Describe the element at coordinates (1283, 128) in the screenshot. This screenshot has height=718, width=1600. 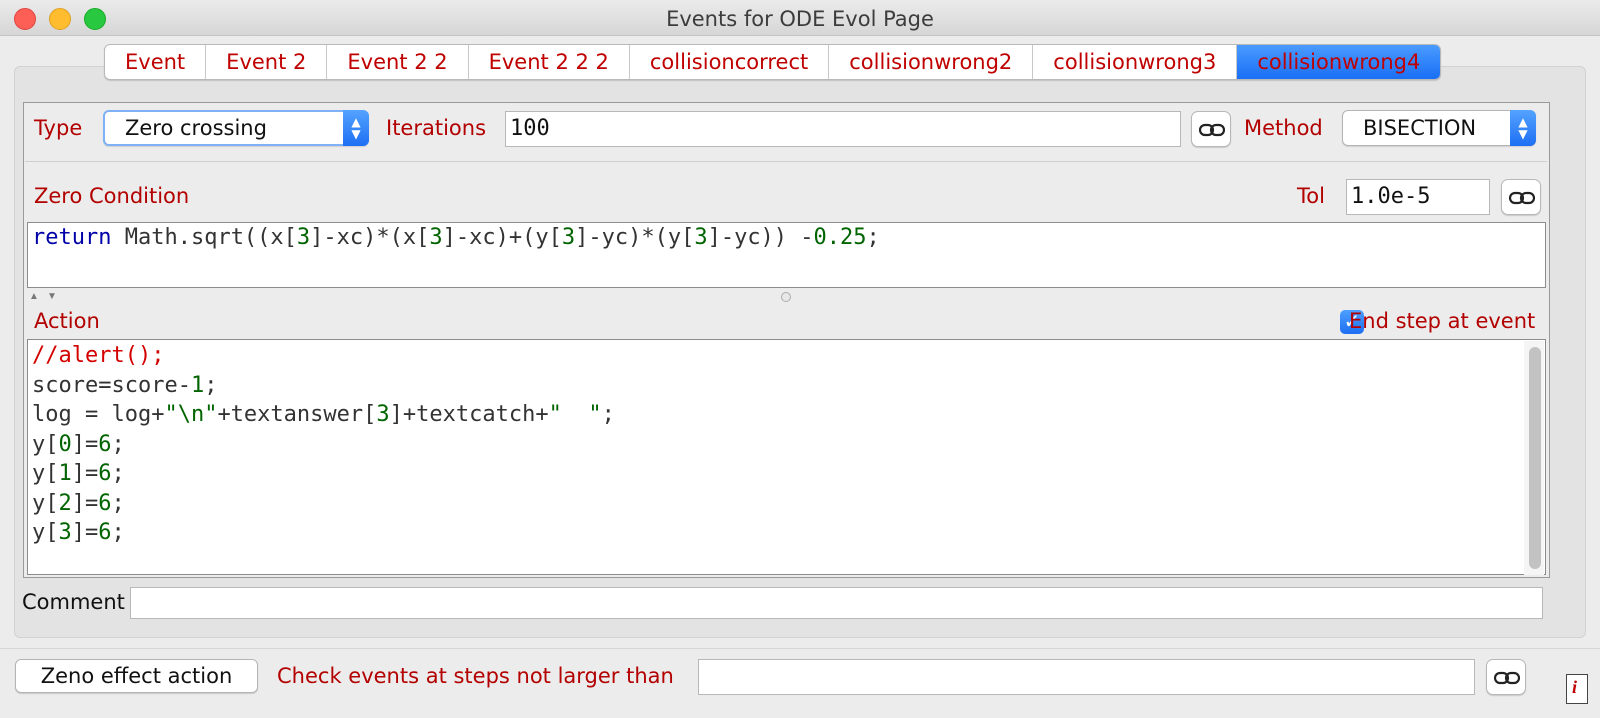
I see `method-label: Method` at that location.